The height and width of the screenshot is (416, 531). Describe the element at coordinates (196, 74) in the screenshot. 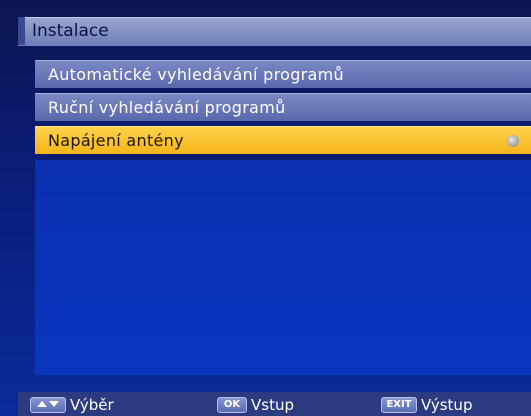

I see `menu-item-label: Automatické vyhledávání programů` at that location.